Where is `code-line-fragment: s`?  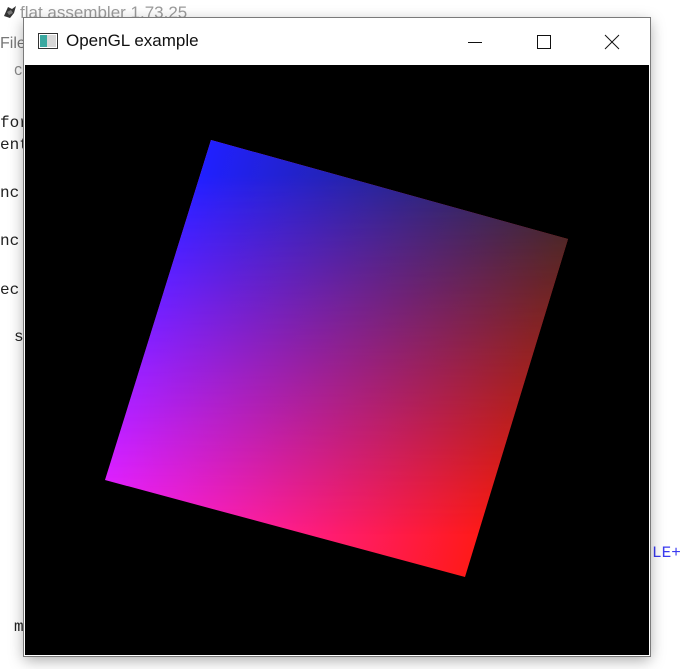
code-line-fragment: s is located at coordinates (19, 337).